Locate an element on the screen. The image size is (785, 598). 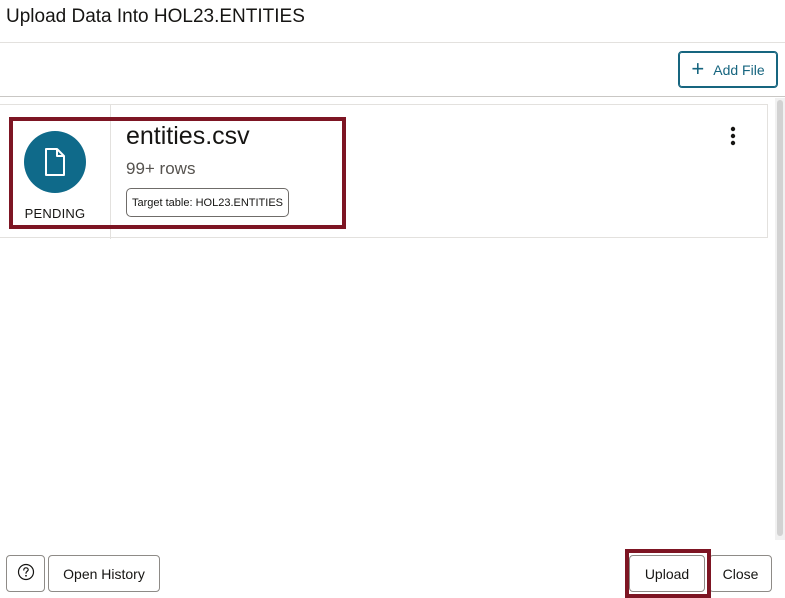
upload-button: Upload is located at coordinates (667, 573).